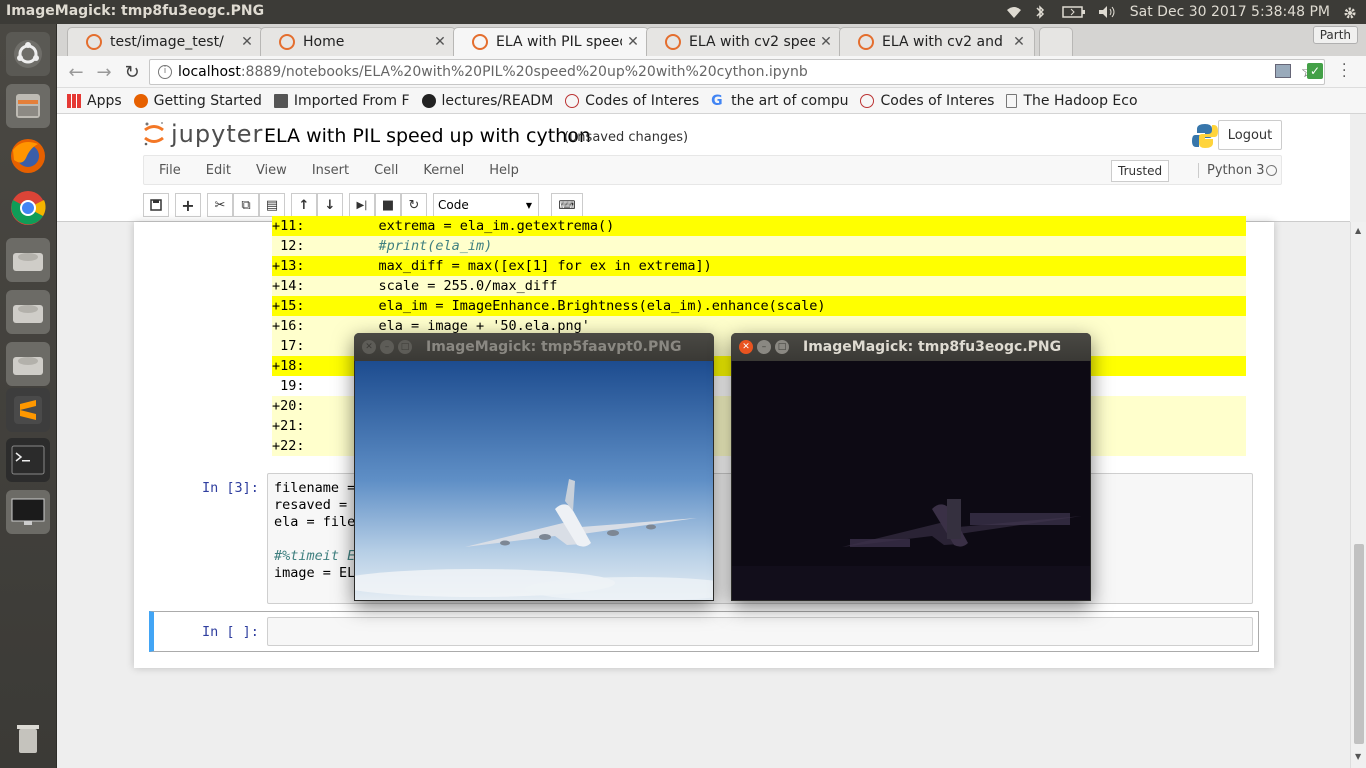 This screenshot has width=1366, height=768. Describe the element at coordinates (220, 205) in the screenshot. I see `cut-icon: ✂` at that location.